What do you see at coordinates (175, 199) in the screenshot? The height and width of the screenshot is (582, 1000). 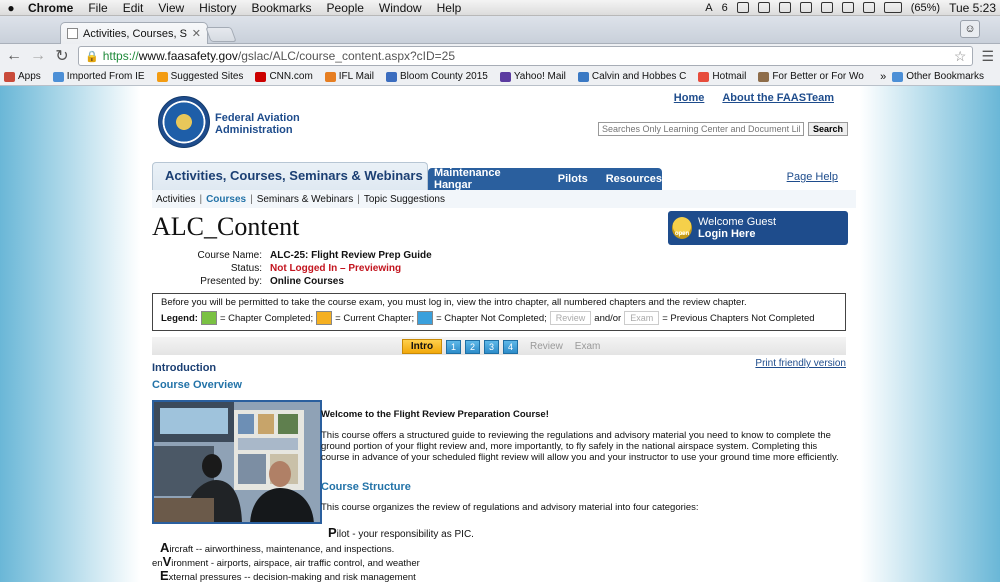 I see `subnav-activities: Activities` at bounding box center [175, 199].